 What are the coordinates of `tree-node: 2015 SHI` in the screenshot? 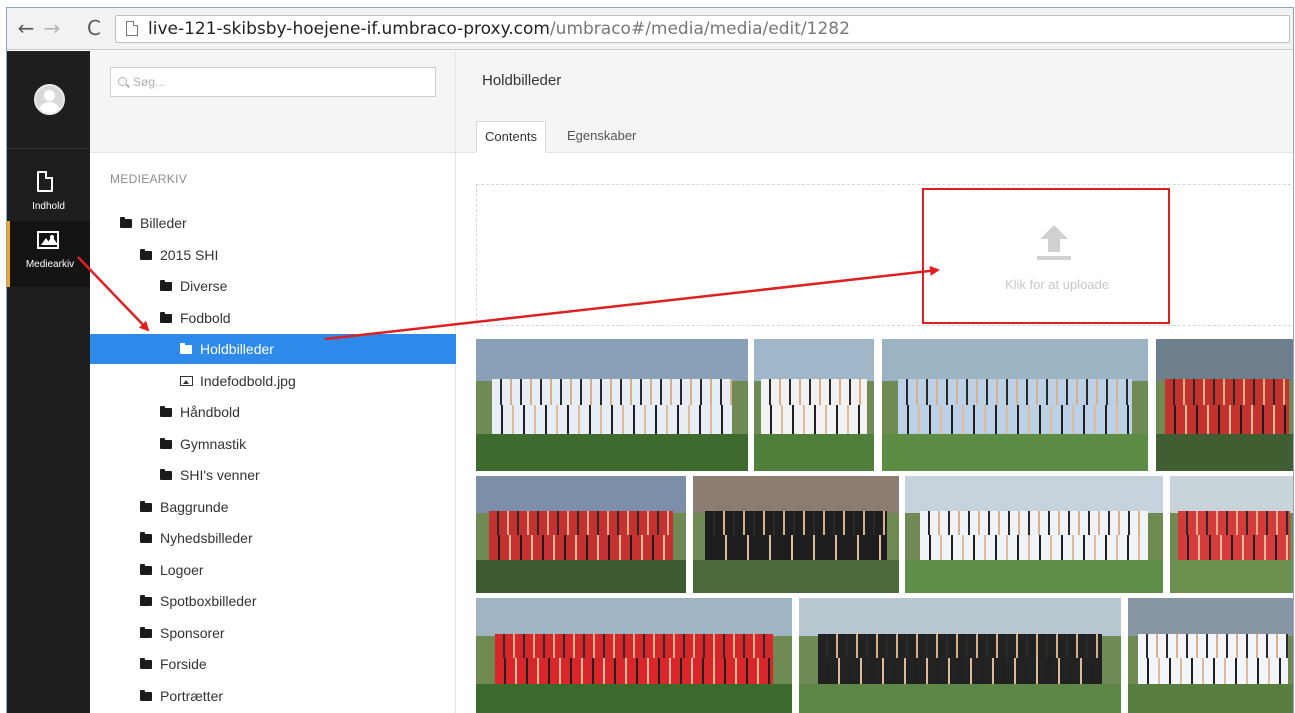 It's located at (273, 255).